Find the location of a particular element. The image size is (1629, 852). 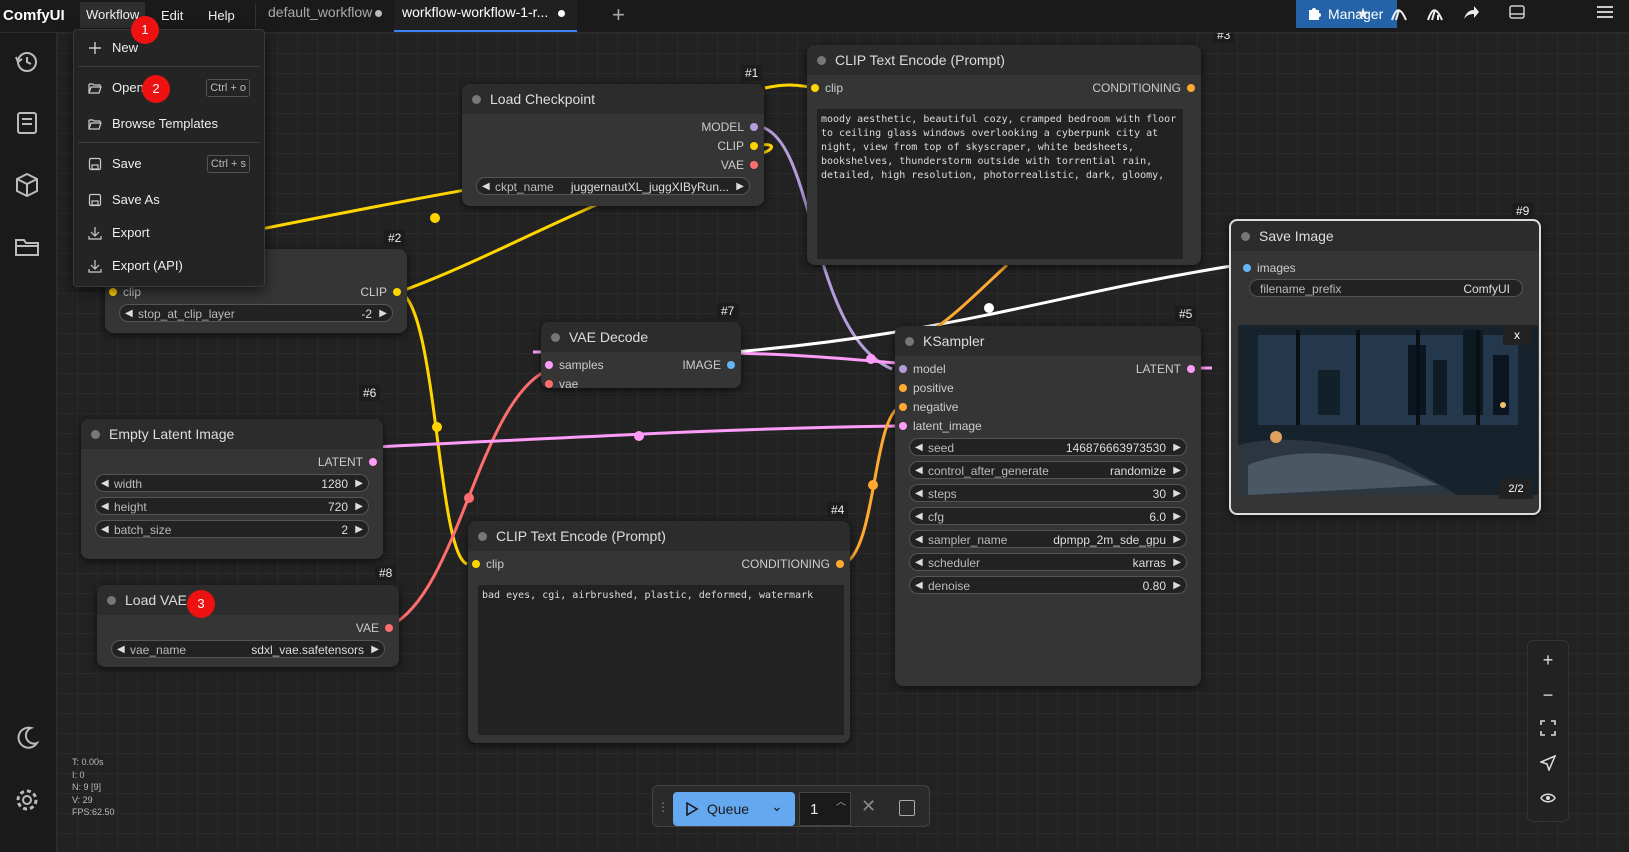

output-model: MODEL is located at coordinates (729, 127).